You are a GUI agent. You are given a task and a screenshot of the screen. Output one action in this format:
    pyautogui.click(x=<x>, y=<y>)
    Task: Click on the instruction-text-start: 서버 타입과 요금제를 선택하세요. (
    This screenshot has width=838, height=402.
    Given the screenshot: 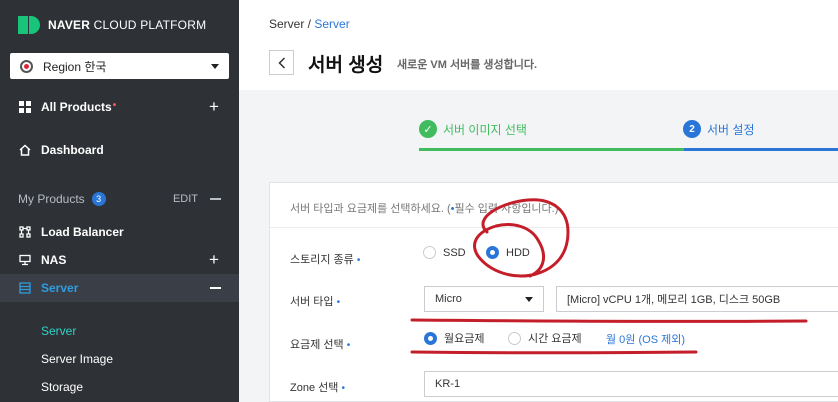 What is the action you would take?
    pyautogui.click(x=370, y=209)
    